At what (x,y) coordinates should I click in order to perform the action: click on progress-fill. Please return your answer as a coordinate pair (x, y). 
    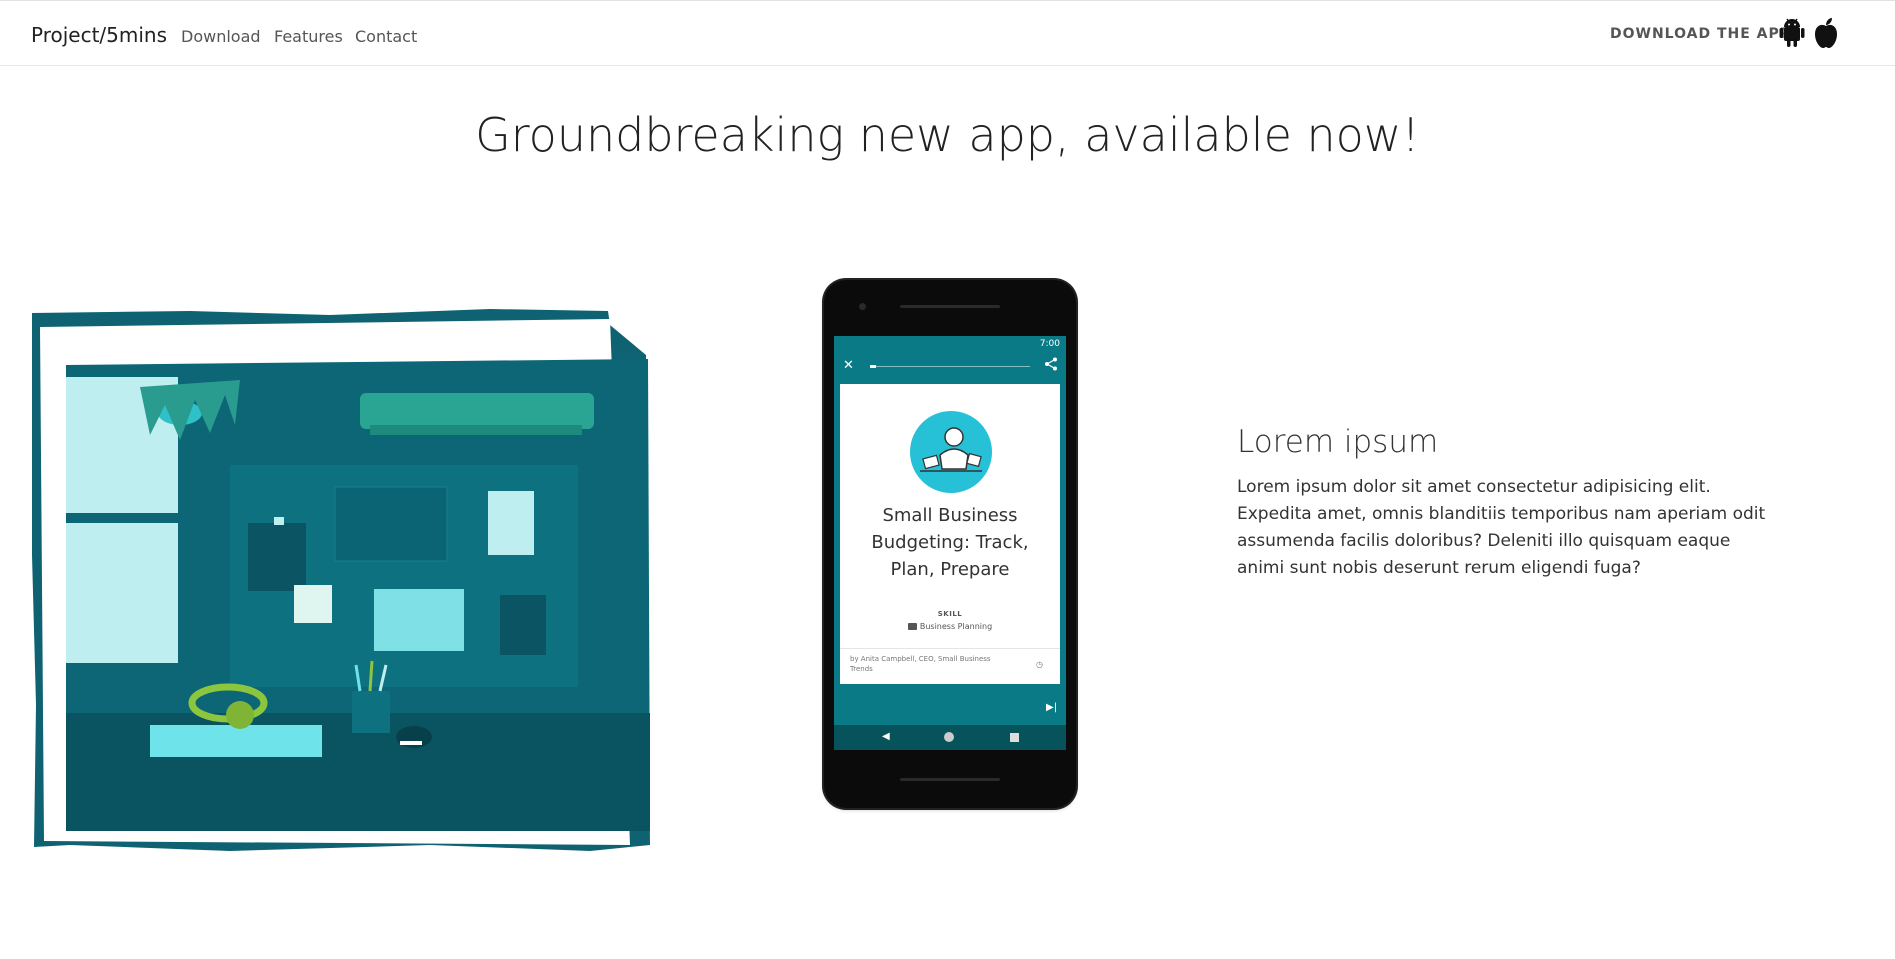
    Looking at the image, I should click on (873, 366).